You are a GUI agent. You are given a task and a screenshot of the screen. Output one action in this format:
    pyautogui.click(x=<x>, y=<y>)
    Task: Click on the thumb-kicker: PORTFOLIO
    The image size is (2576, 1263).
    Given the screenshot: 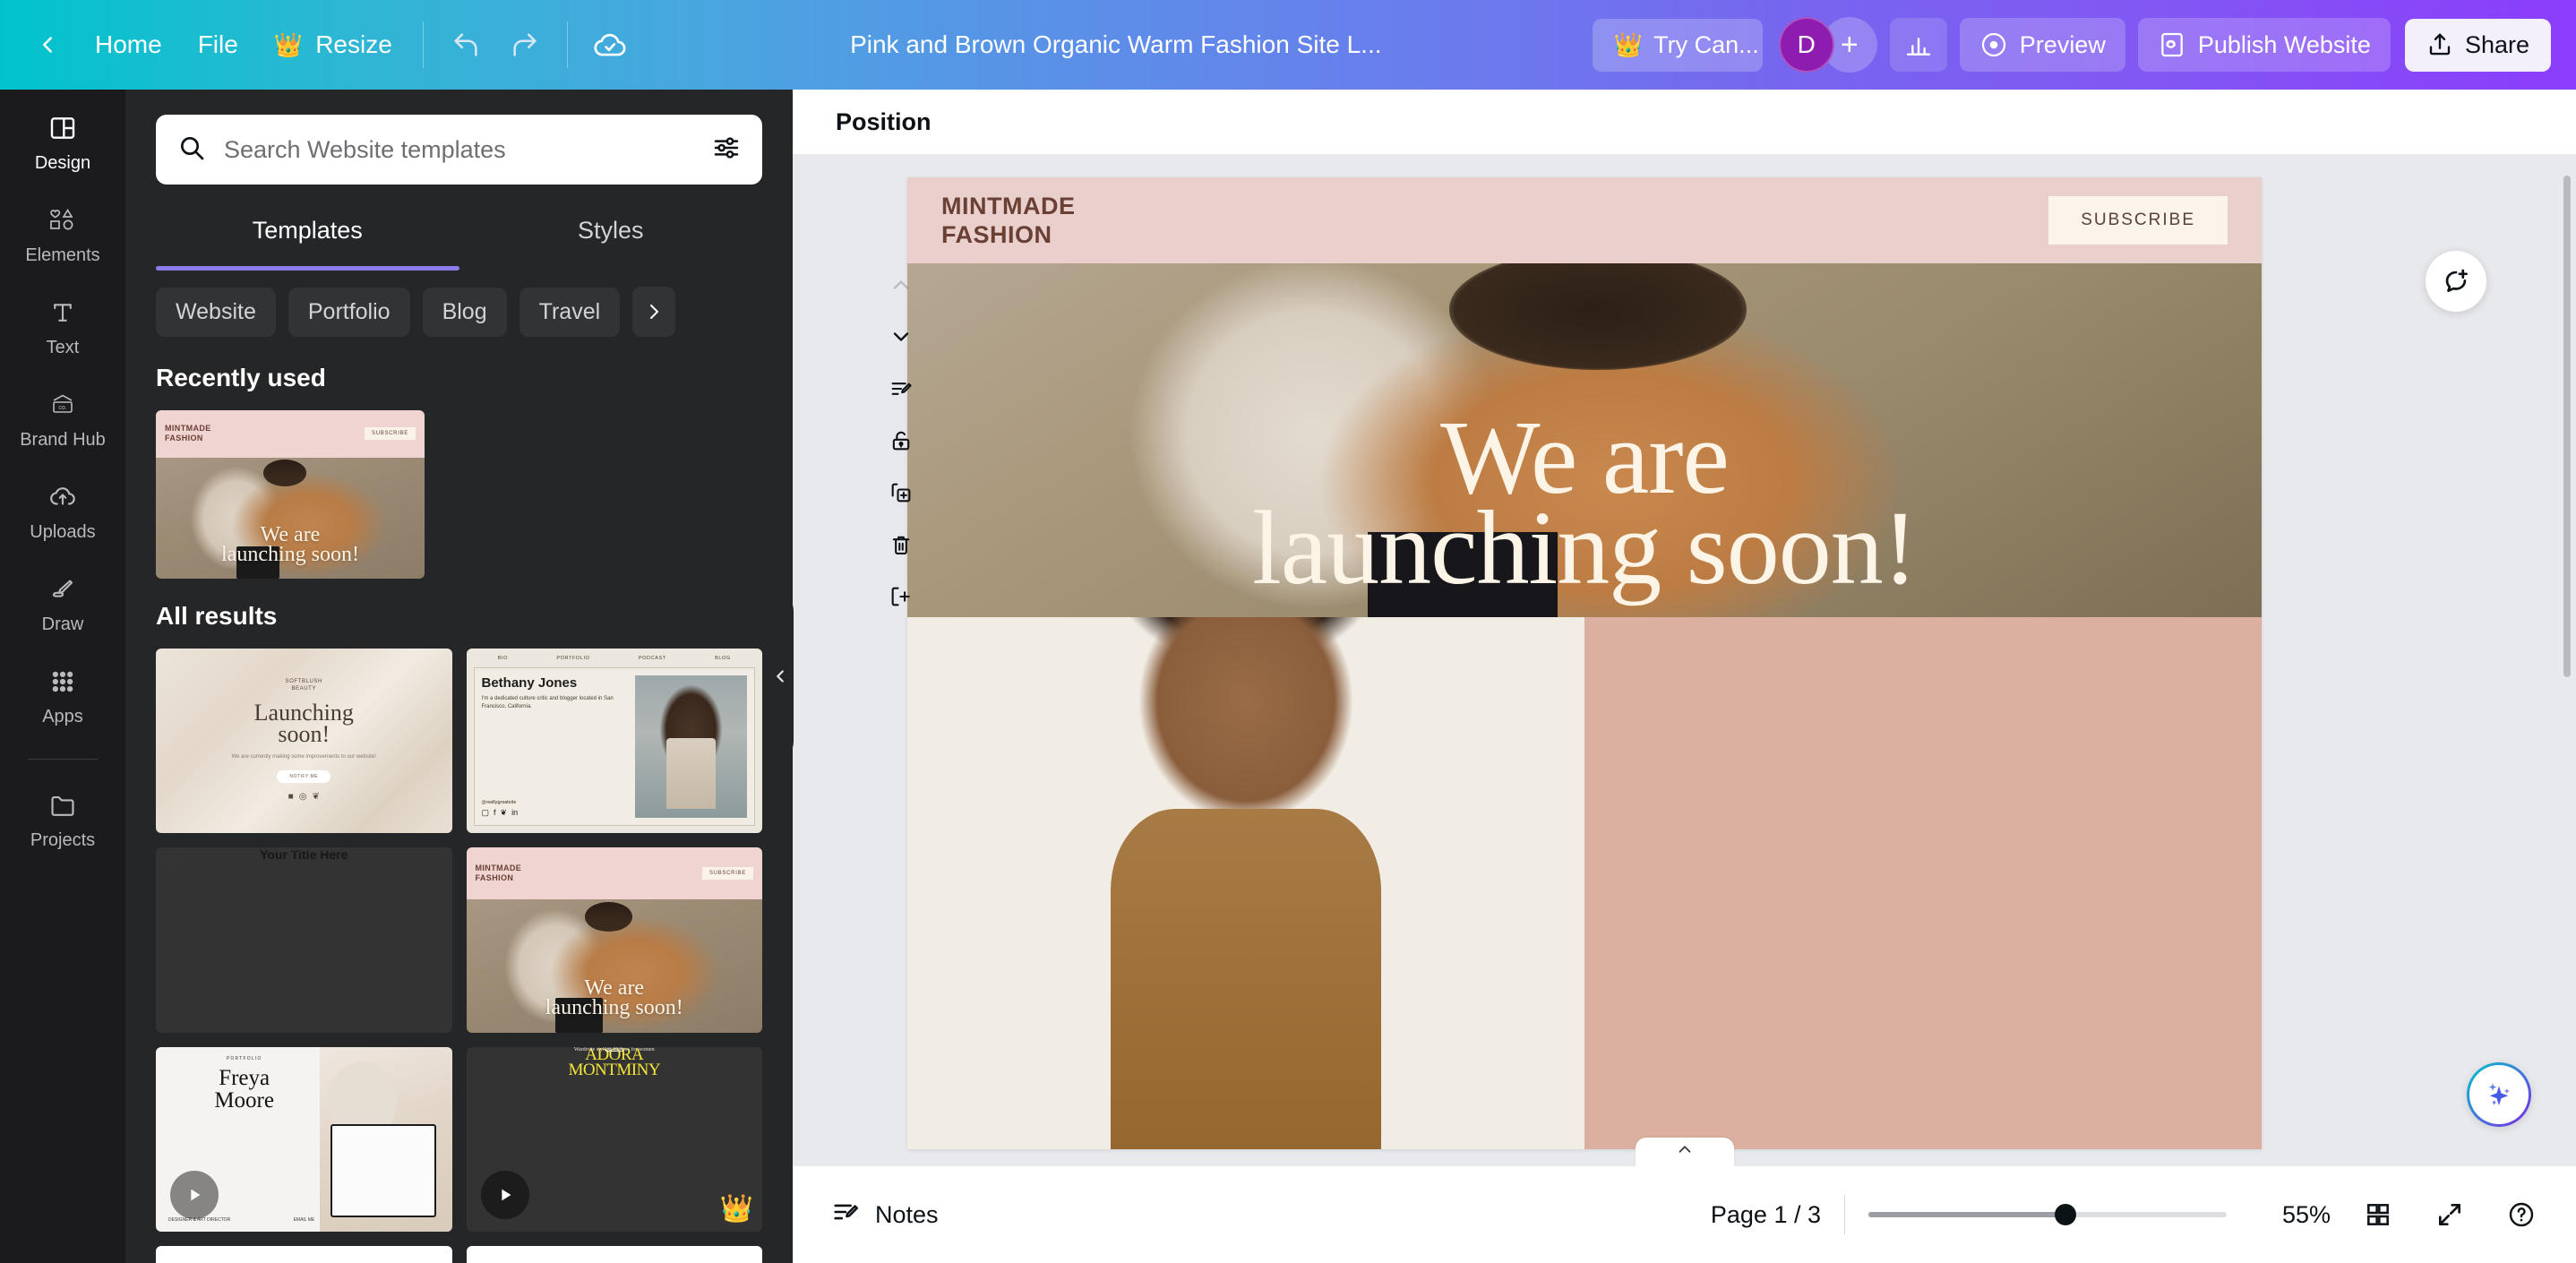 What is the action you would take?
    pyautogui.click(x=244, y=1058)
    